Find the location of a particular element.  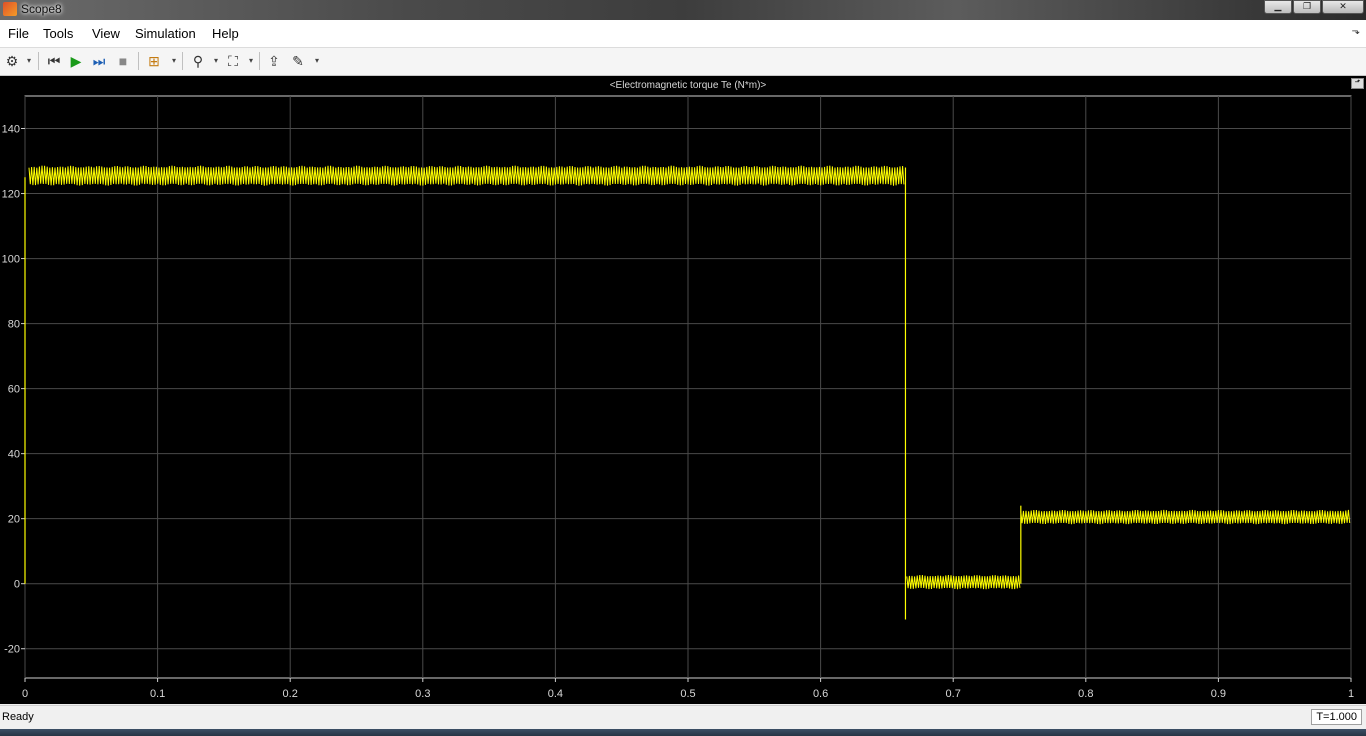

toolbar: ⚙ ▾ ⏮ ▶ ⏭ ■ ⊞ ▾ ⚲ ▾ ⛶ ▾ ⇪ ✎ ▾ is located at coordinates (683, 62).